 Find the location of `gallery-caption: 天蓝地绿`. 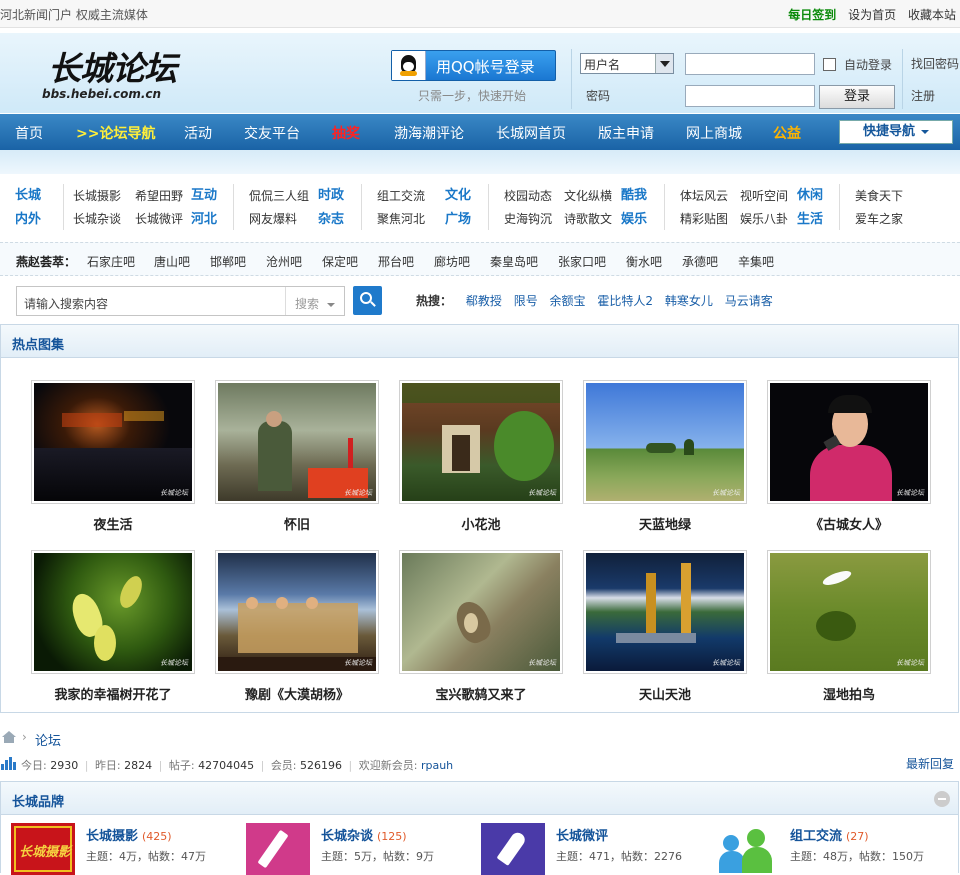

gallery-caption: 天蓝地绿 is located at coordinates (665, 523).